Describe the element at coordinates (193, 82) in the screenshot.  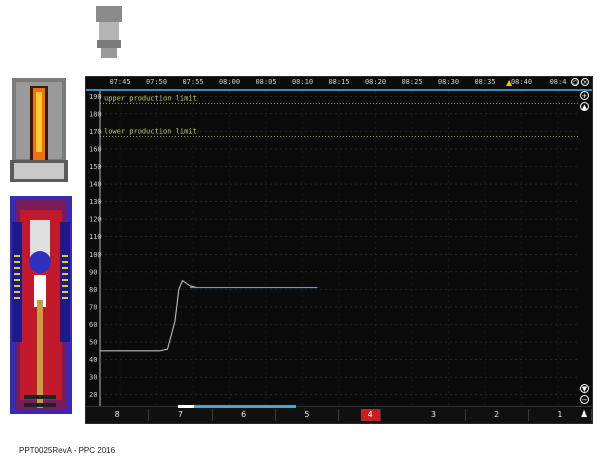
I see `time-tick: 07:55` at that location.